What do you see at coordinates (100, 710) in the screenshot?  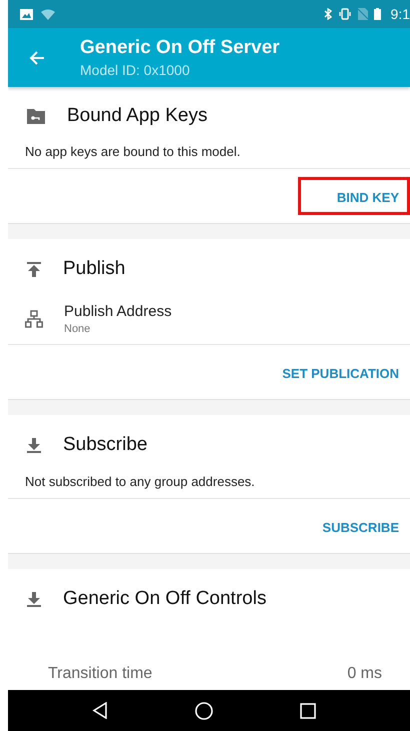 I see `back-icon` at bounding box center [100, 710].